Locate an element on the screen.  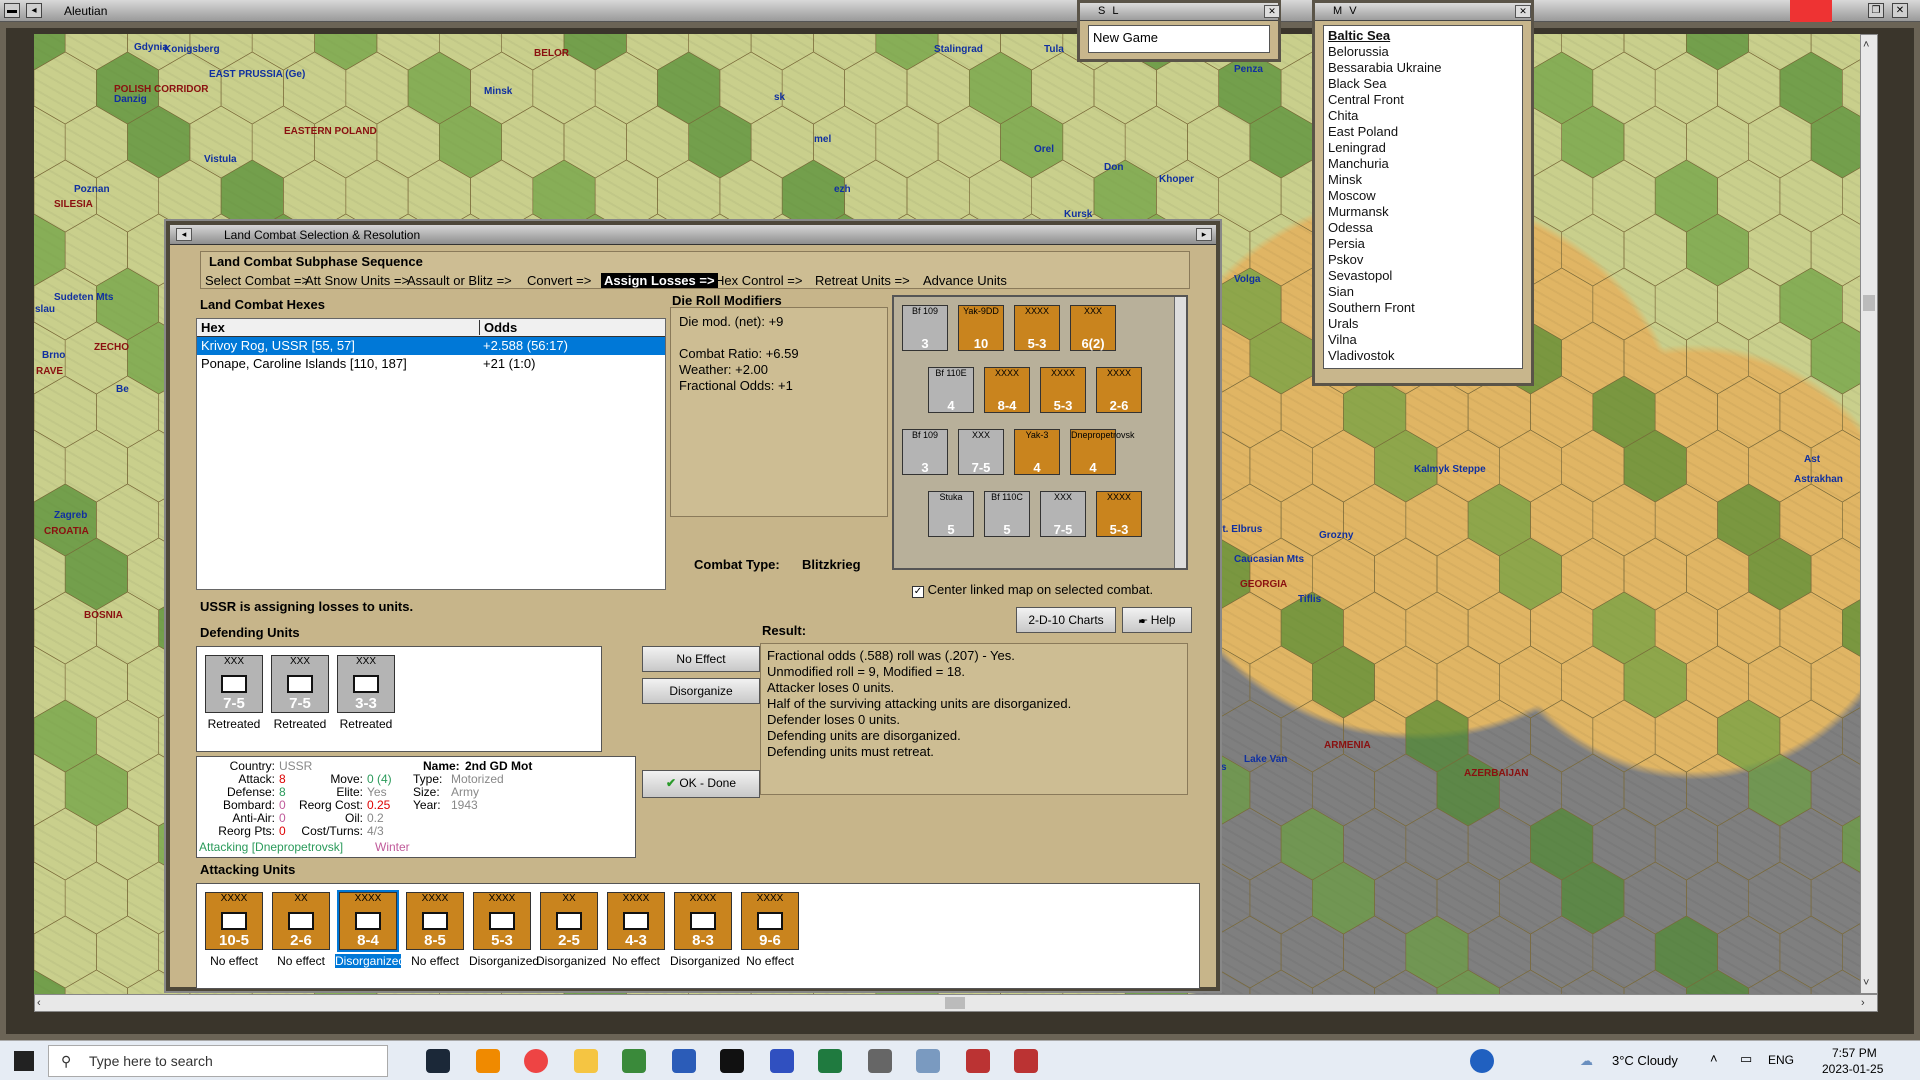
mini-map-counter: Bf 110C 5 is located at coordinates (1007, 514).